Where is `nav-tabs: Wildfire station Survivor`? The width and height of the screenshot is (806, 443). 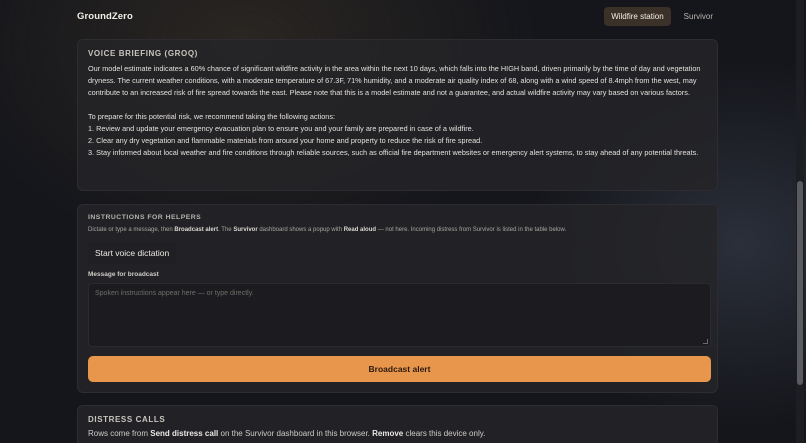 nav-tabs: Wildfire station Survivor is located at coordinates (662, 16).